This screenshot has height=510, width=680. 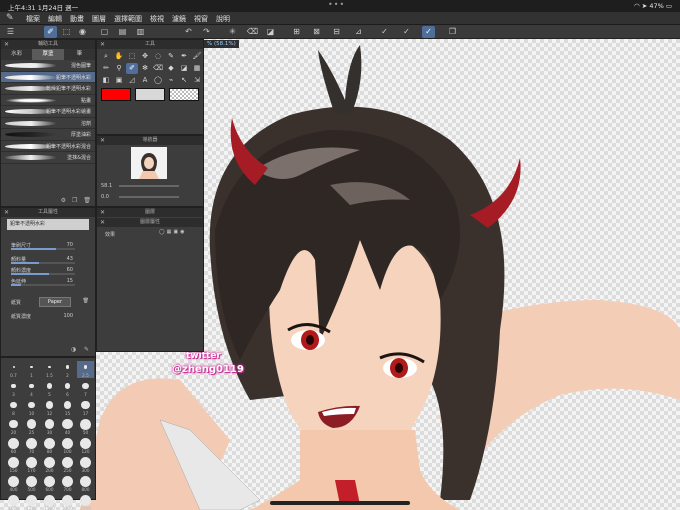 What do you see at coordinates (184, 80) in the screenshot?
I see `operation-icon: ↖` at bounding box center [184, 80].